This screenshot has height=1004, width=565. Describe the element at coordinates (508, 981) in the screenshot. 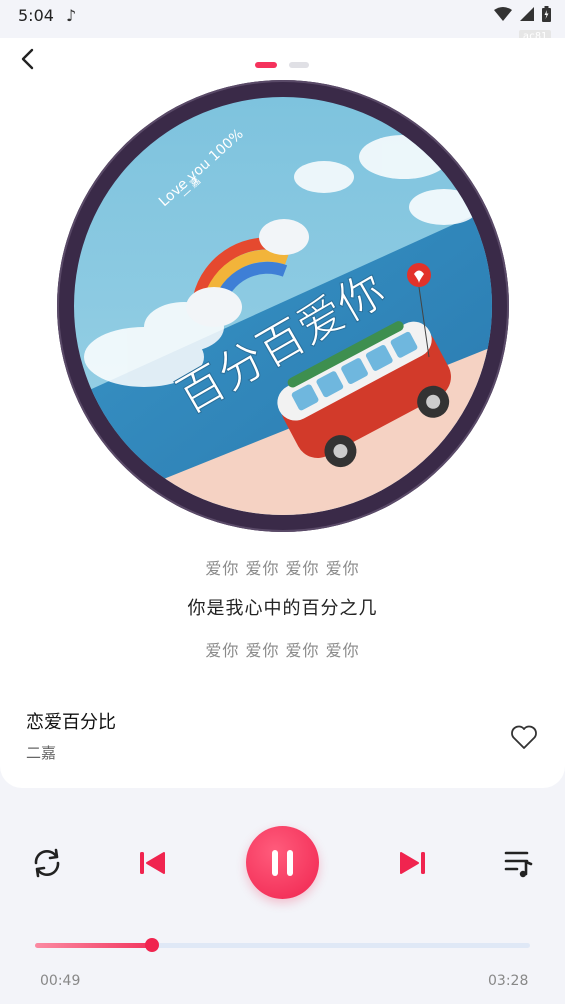

I see `total-time: 03:28` at that location.